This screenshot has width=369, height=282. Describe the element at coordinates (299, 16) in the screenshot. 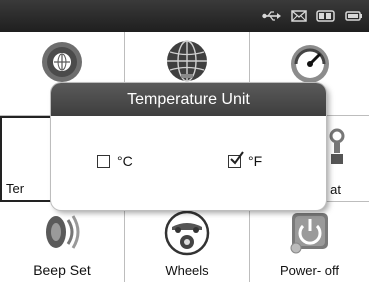

I see `message-icon` at that location.